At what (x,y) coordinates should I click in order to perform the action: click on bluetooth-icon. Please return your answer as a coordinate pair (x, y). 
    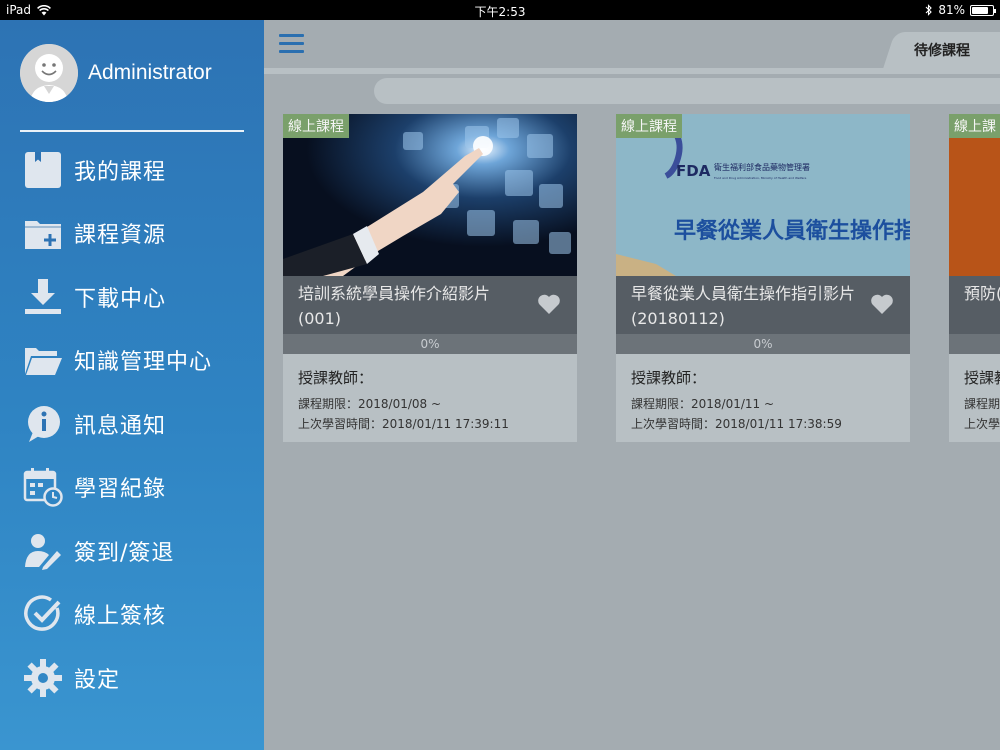
    Looking at the image, I should click on (929, 10).